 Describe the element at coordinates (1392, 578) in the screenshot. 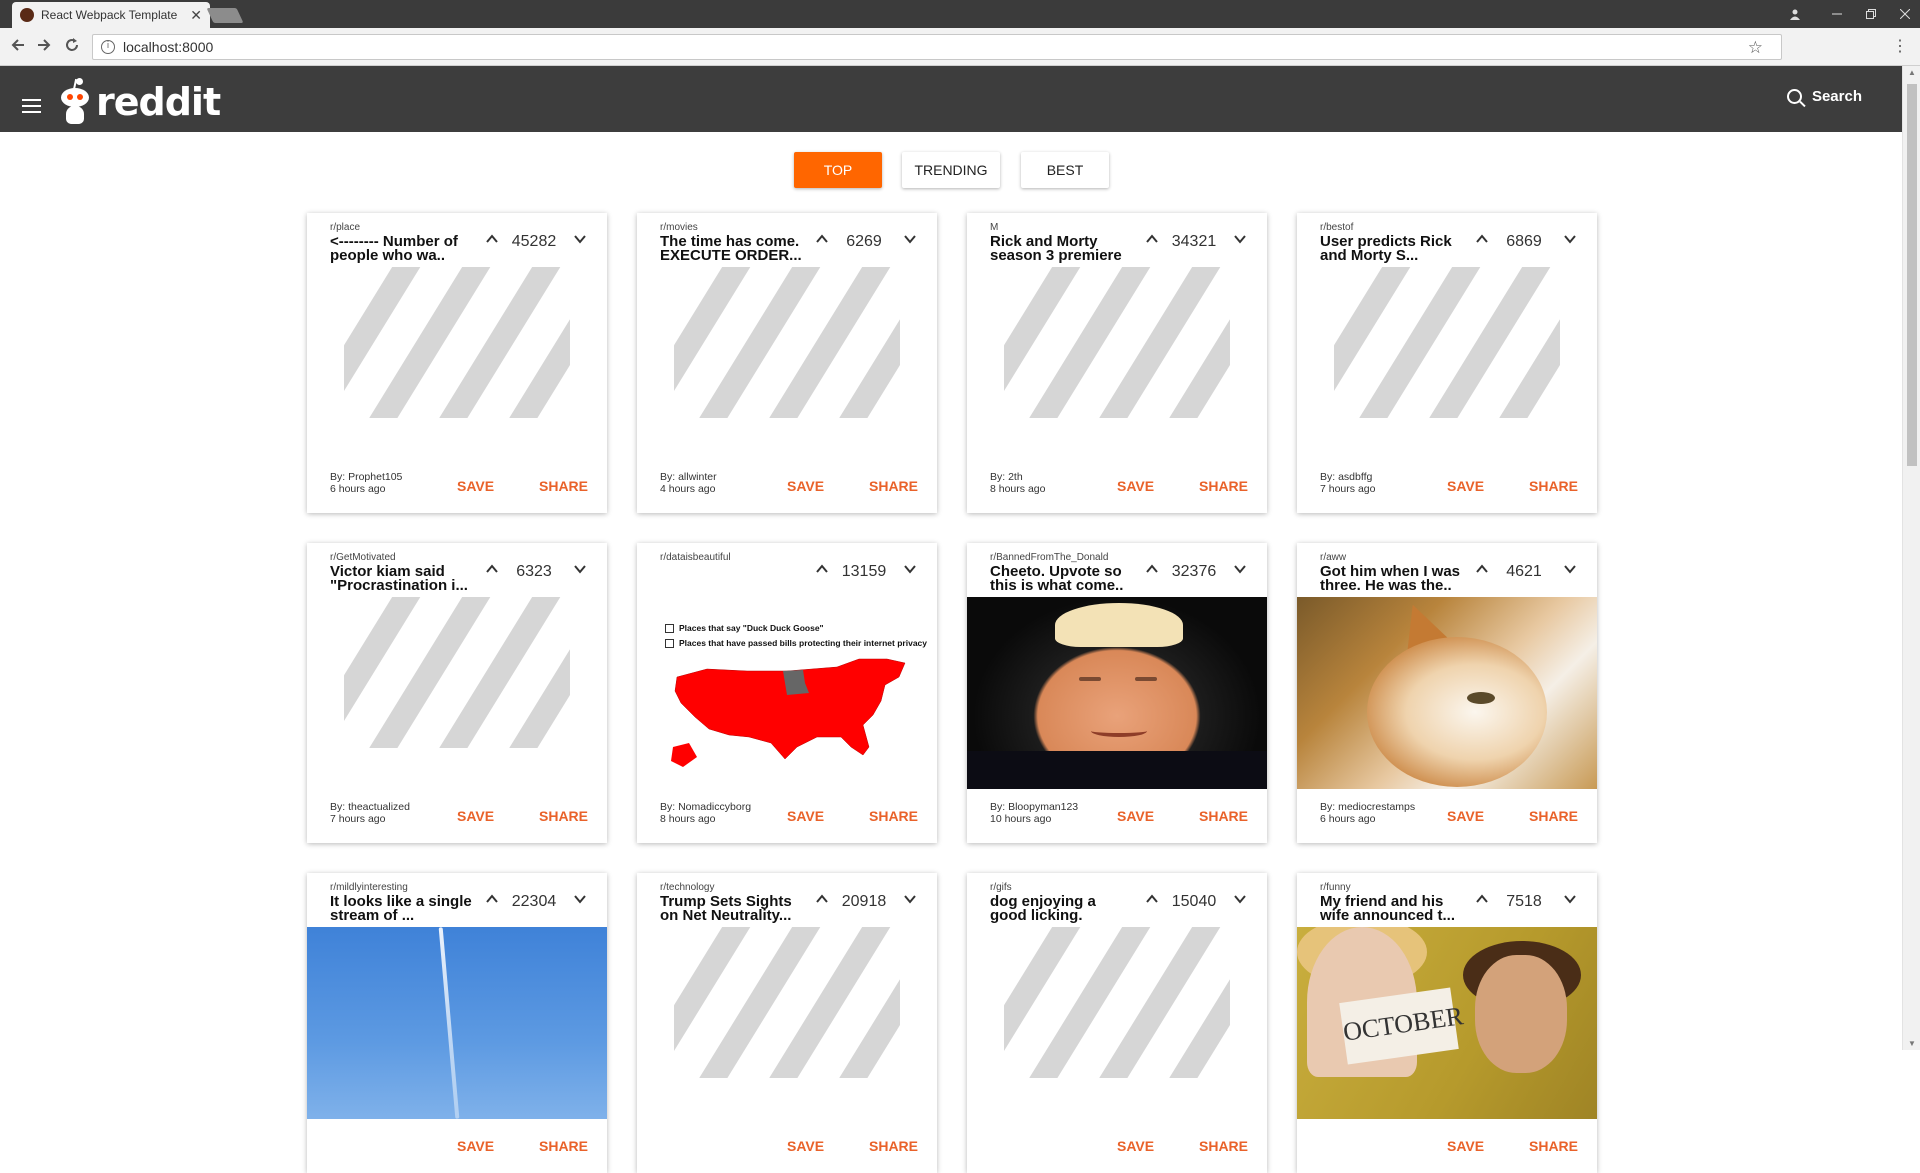

I see `post-title: Got him when I was three. He was the..` at that location.